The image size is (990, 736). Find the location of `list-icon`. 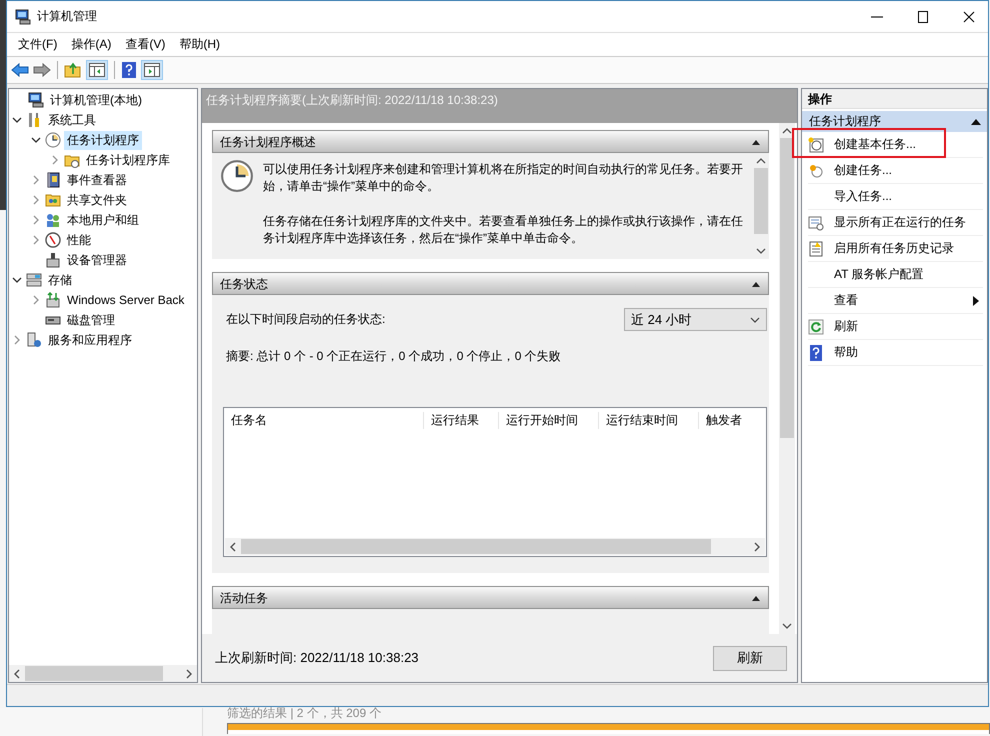

list-icon is located at coordinates (816, 222).